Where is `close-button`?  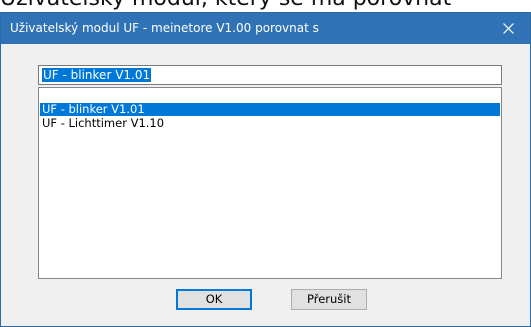
close-button is located at coordinates (508, 28).